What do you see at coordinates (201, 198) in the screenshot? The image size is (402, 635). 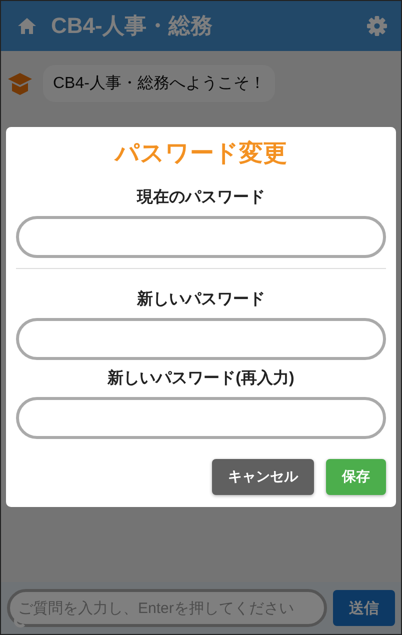 I see `field-label: 現在のパスワード` at bounding box center [201, 198].